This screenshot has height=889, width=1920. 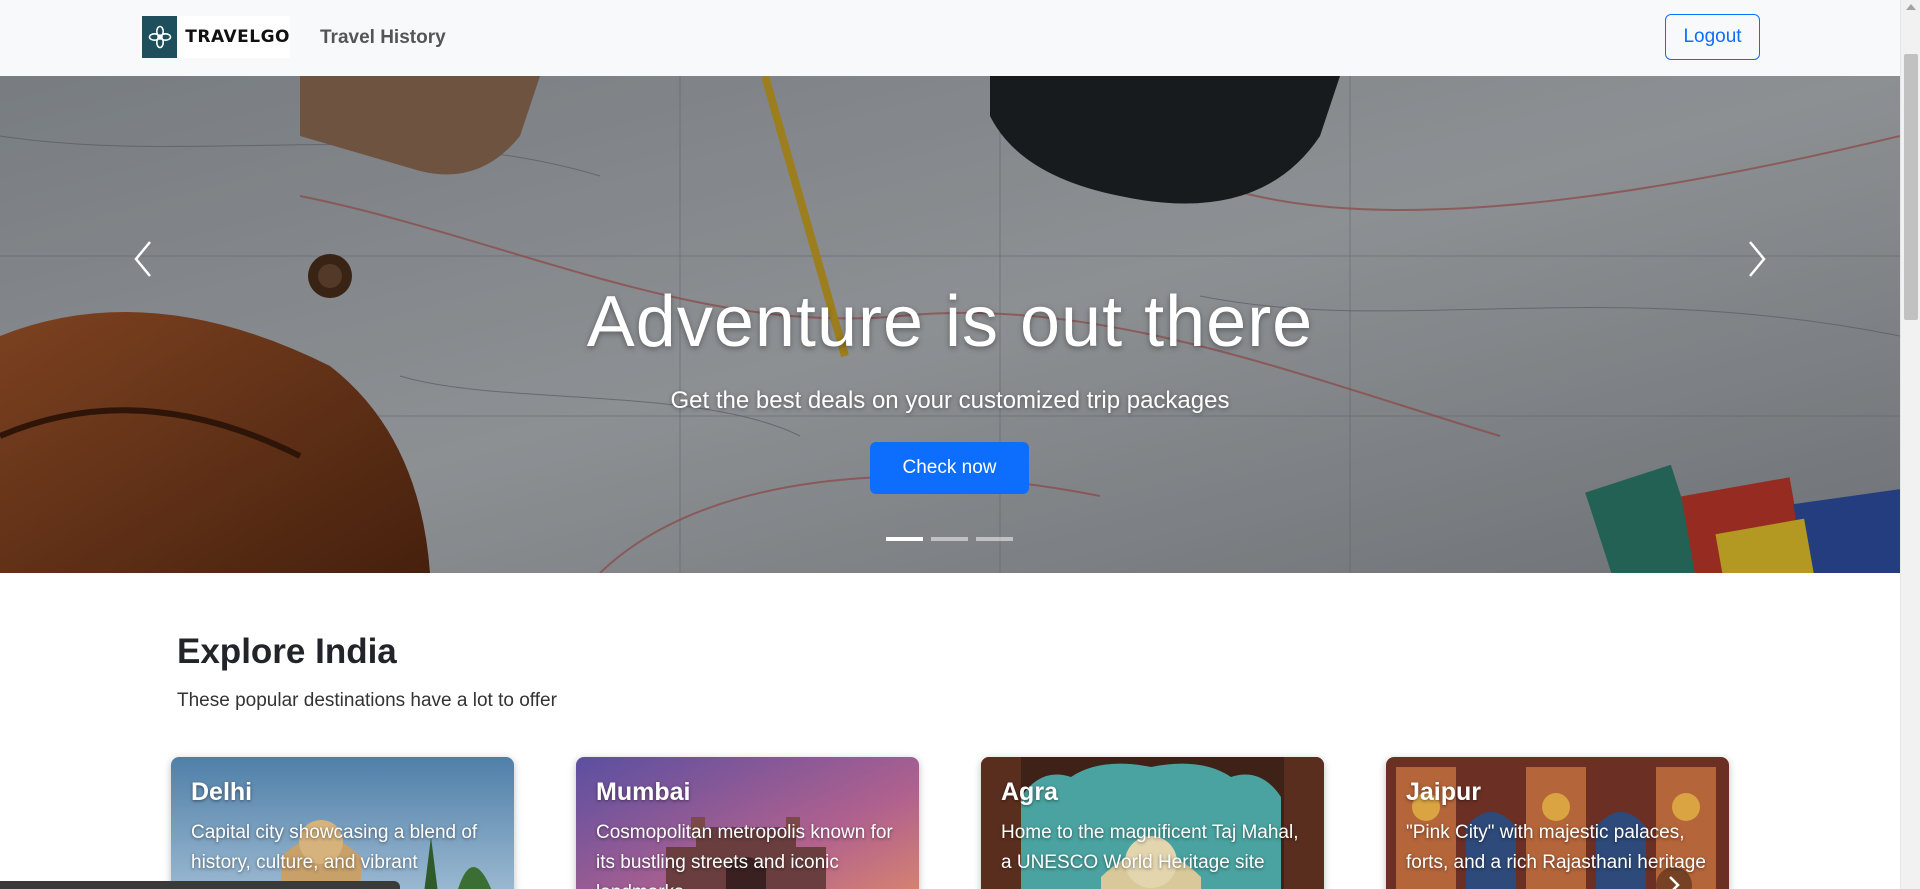 I want to click on card-title: Mumbai, so click(x=643, y=792).